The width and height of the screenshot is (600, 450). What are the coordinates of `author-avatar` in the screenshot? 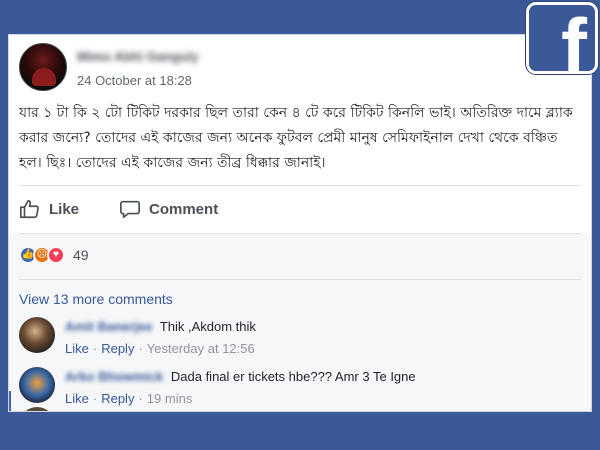 It's located at (43, 67).